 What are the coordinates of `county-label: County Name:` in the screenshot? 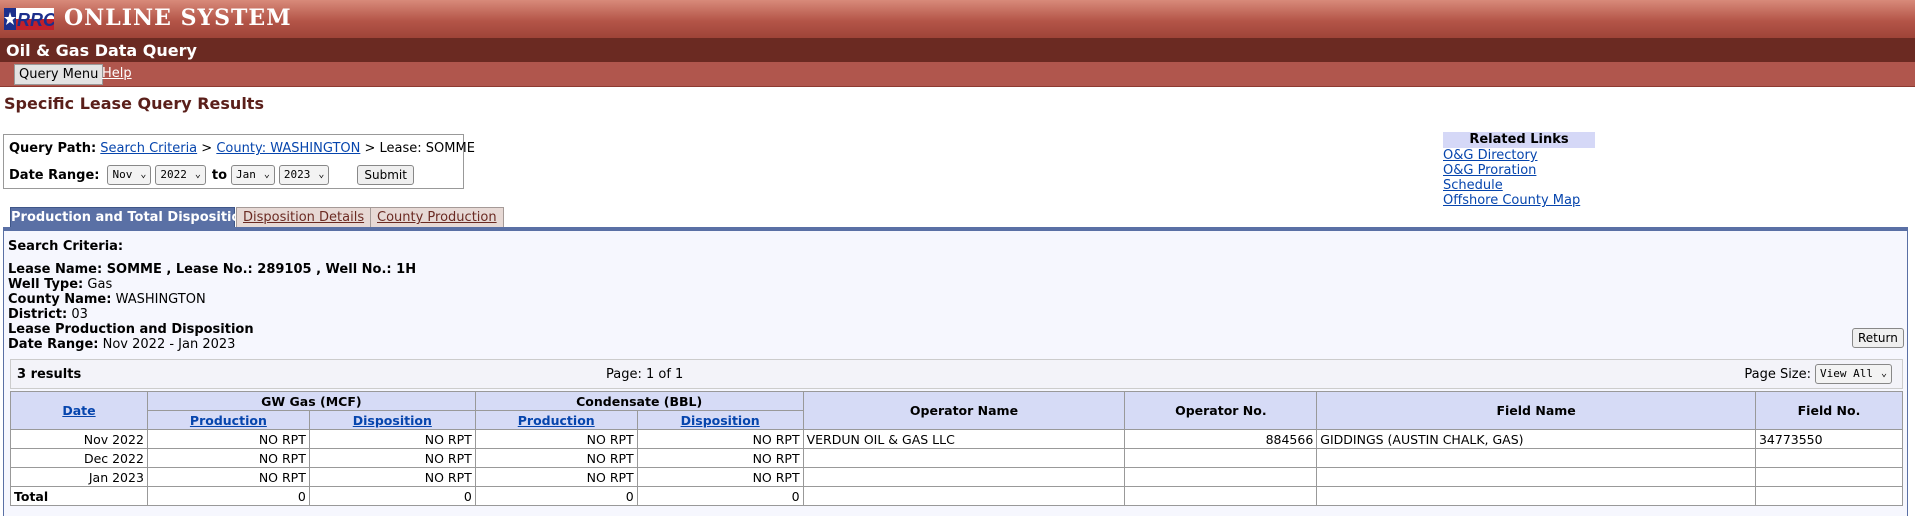 It's located at (60, 299).